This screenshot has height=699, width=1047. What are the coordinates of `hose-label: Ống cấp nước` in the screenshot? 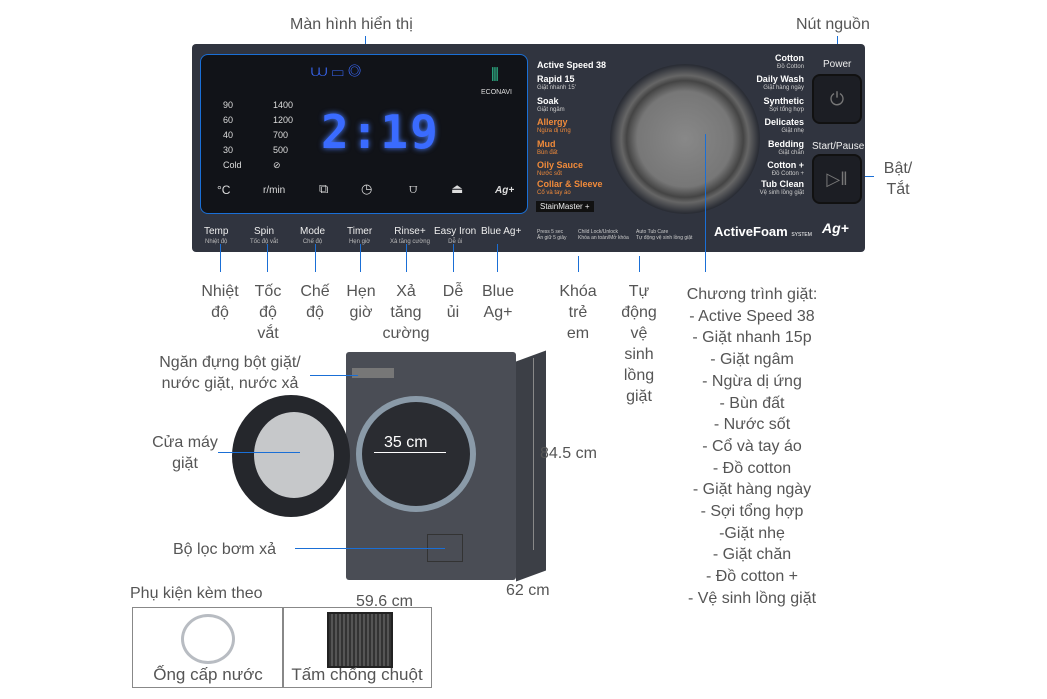 It's located at (208, 674).